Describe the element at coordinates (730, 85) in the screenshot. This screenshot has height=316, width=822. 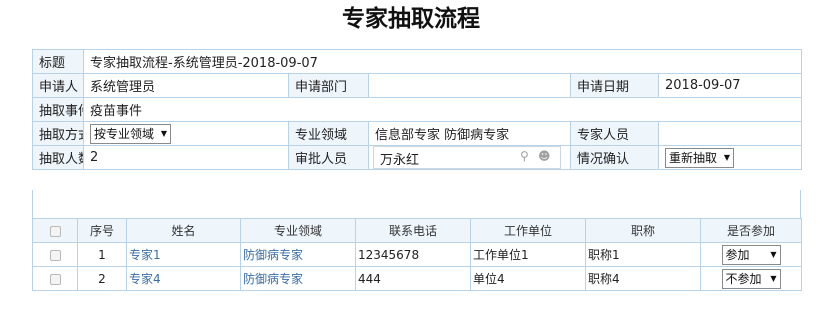
I see `date-value: 2018-09-07` at that location.